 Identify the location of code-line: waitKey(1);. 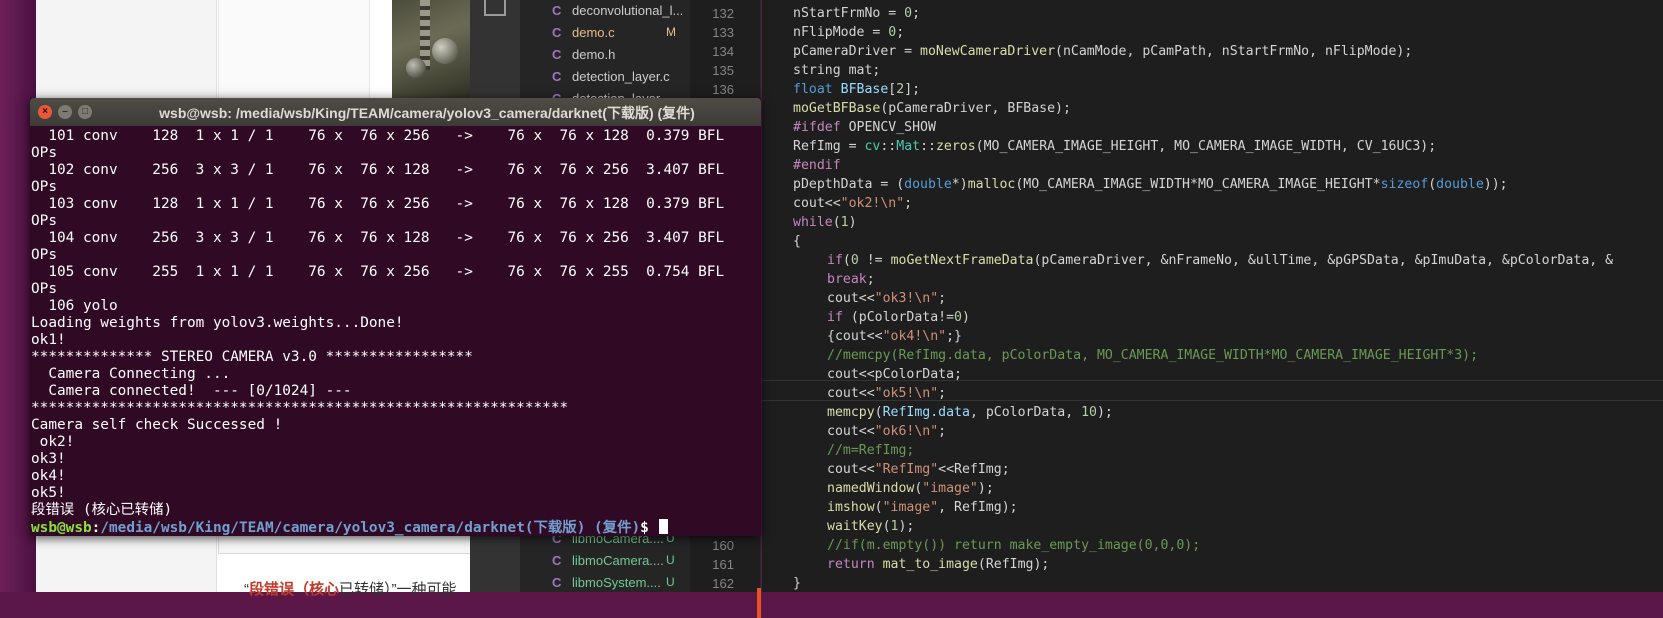
(871, 526).